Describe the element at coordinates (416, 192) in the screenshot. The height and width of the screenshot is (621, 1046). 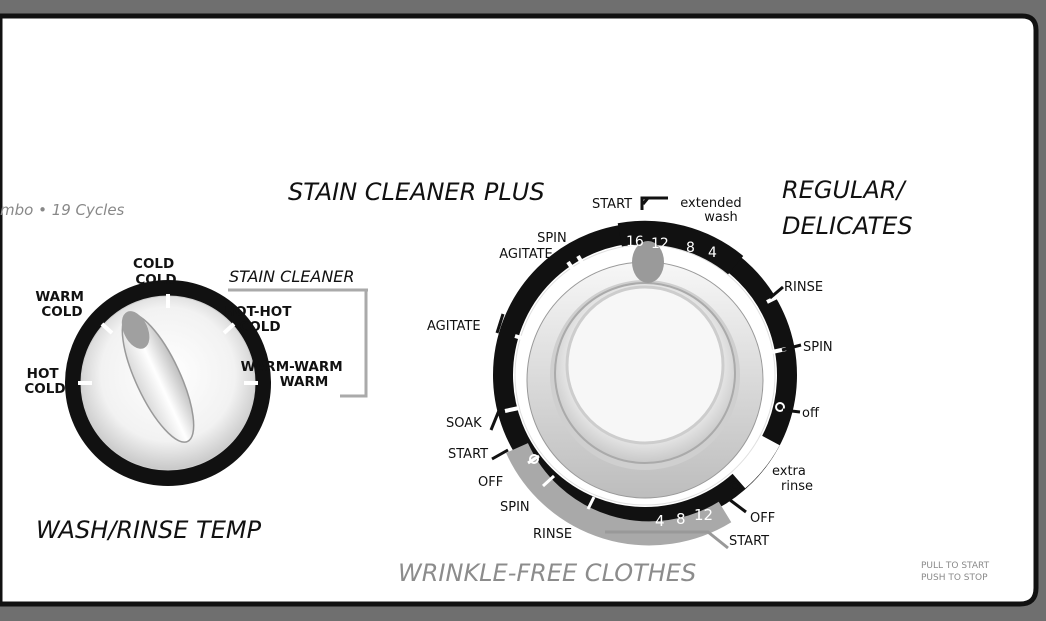
I see `stain-cleaner-plus-title: STAIN CLEANER PLUS` at that location.